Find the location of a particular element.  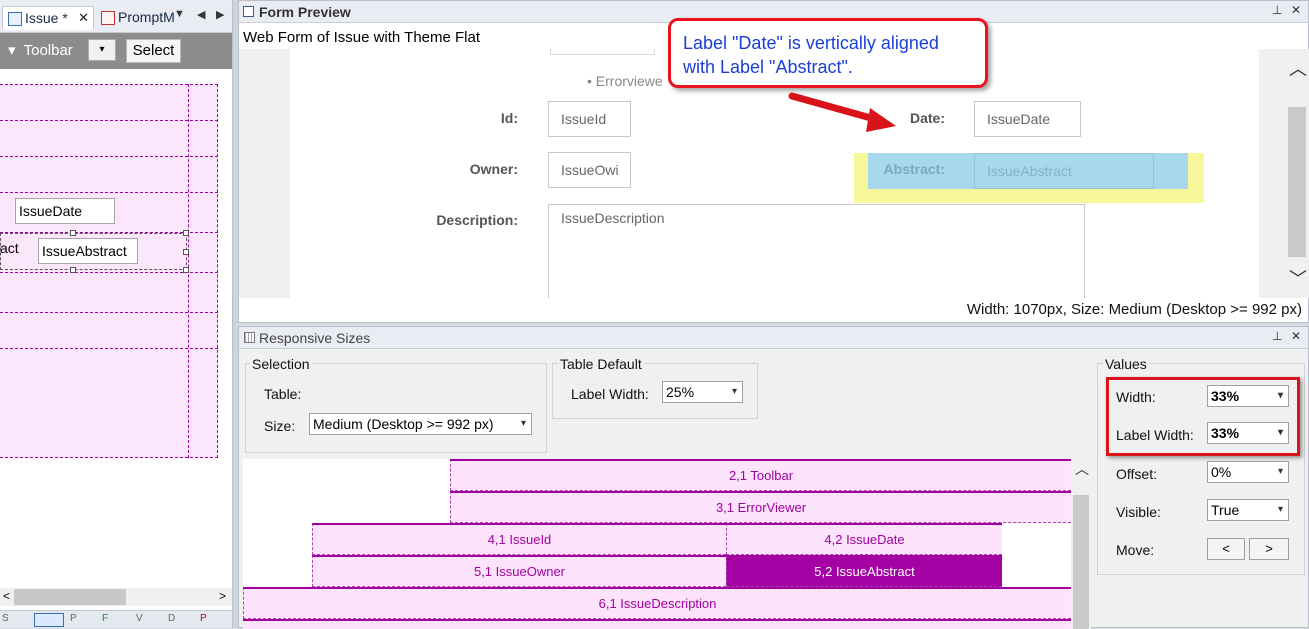

table-default-label-width-value: 25% is located at coordinates (680, 392).